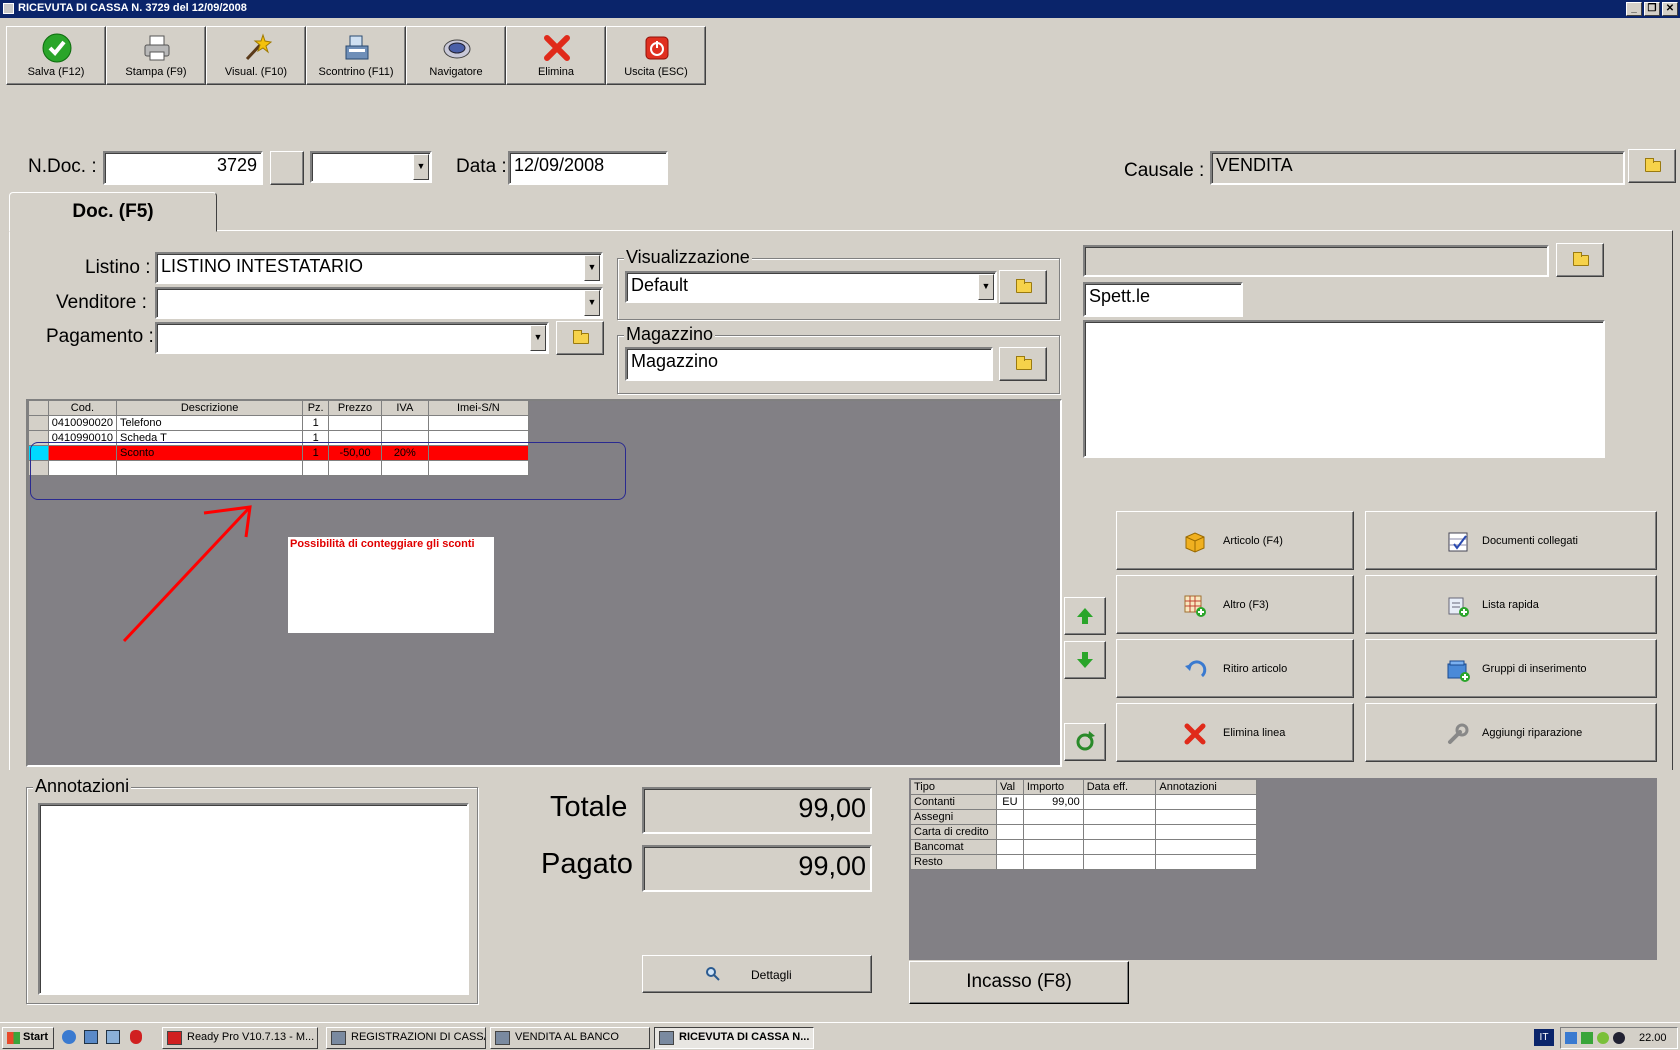 The image size is (1680, 1050). Describe the element at coordinates (406, 1038) in the screenshot. I see `task-registrazioni: REGISTRAZIONI DI CASSA` at that location.